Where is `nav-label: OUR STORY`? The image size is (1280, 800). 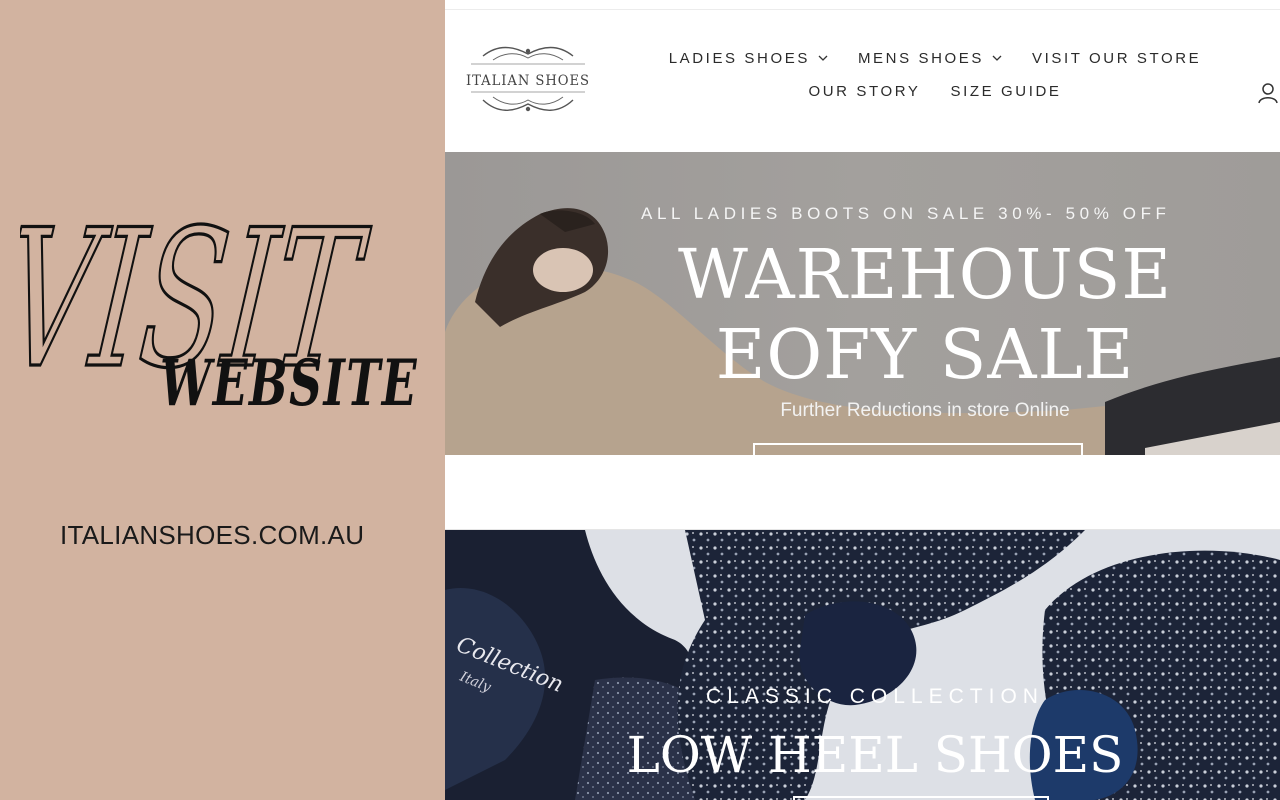 nav-label: OUR STORY is located at coordinates (864, 91).